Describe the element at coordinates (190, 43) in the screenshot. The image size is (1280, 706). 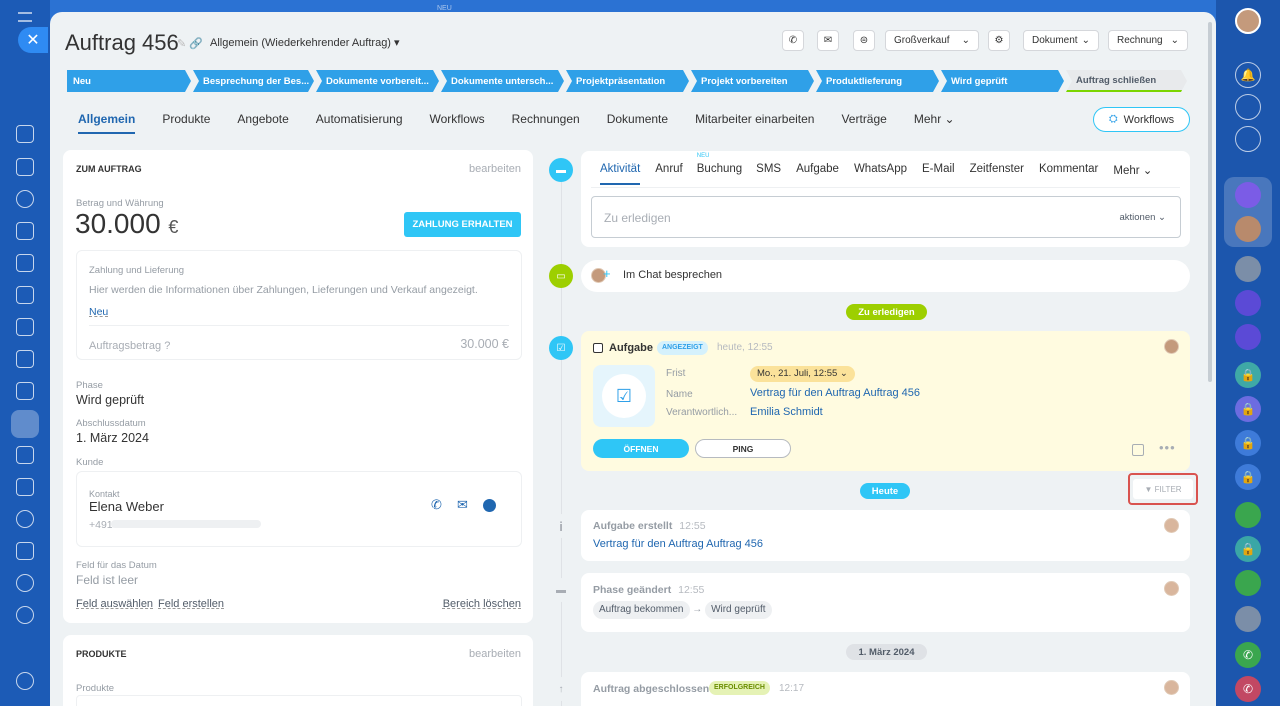
I see `edit-title-icon: ✎ 🔗` at that location.